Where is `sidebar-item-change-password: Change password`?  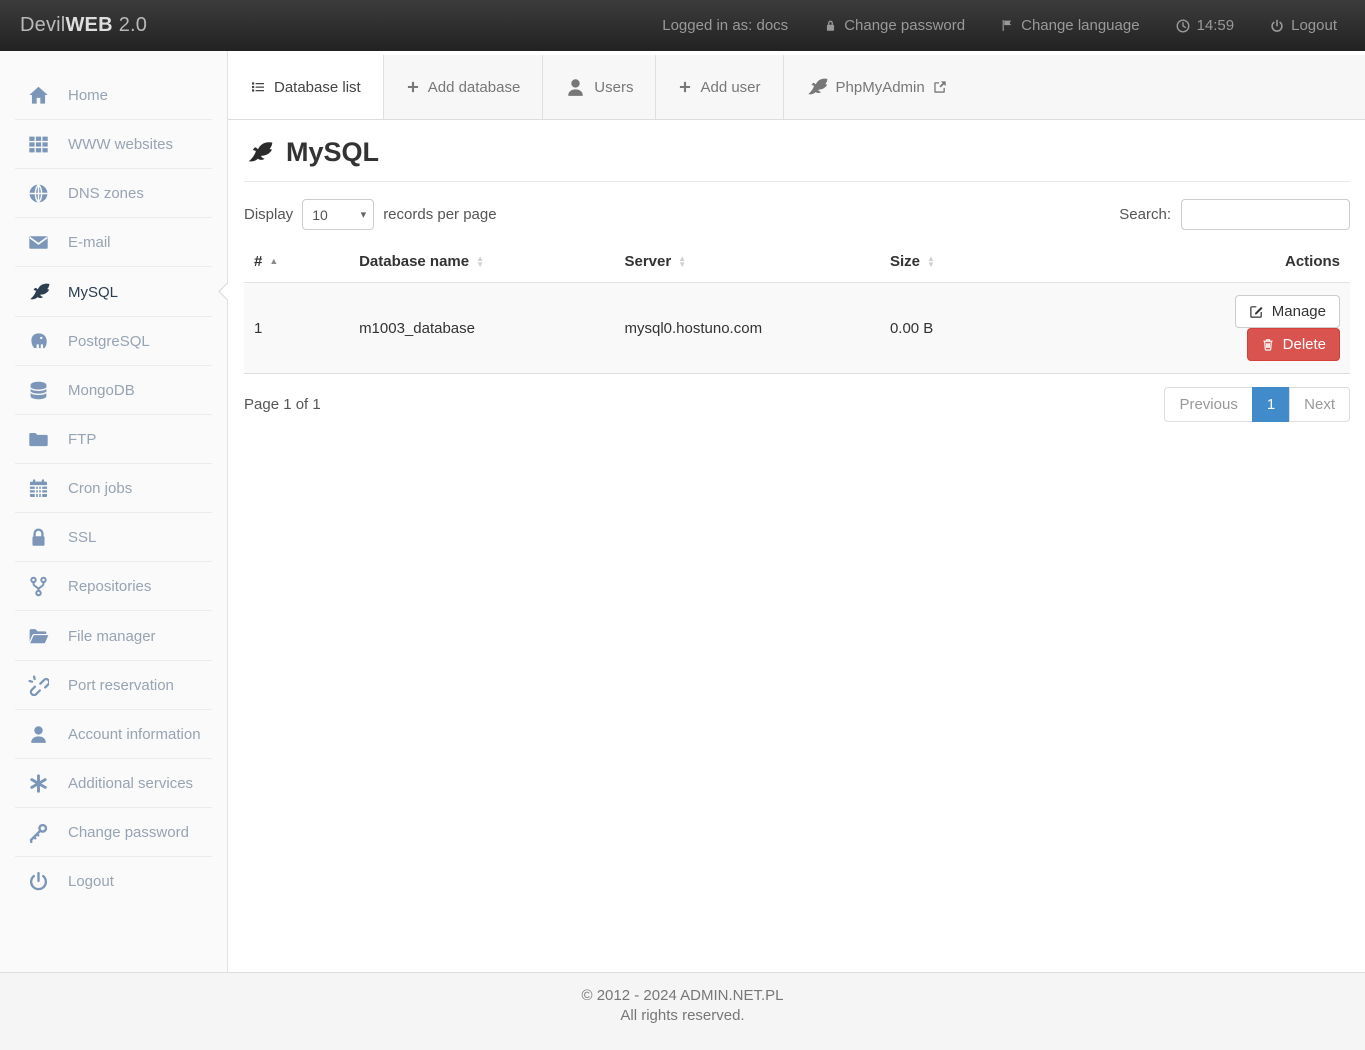
sidebar-item-change-password: Change password is located at coordinates (113, 832).